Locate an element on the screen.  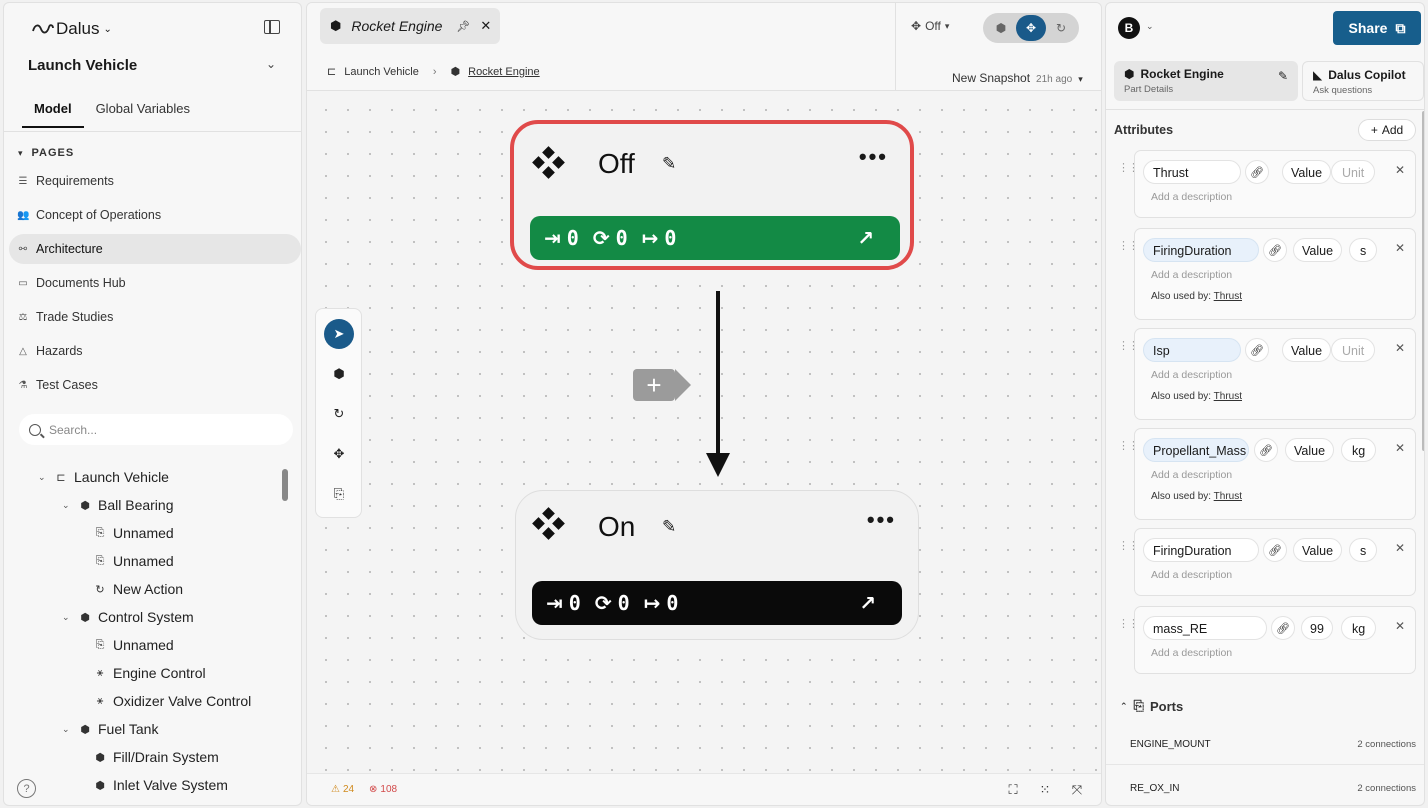
pin-icon: 📌︎ is located at coordinates (463, 26).